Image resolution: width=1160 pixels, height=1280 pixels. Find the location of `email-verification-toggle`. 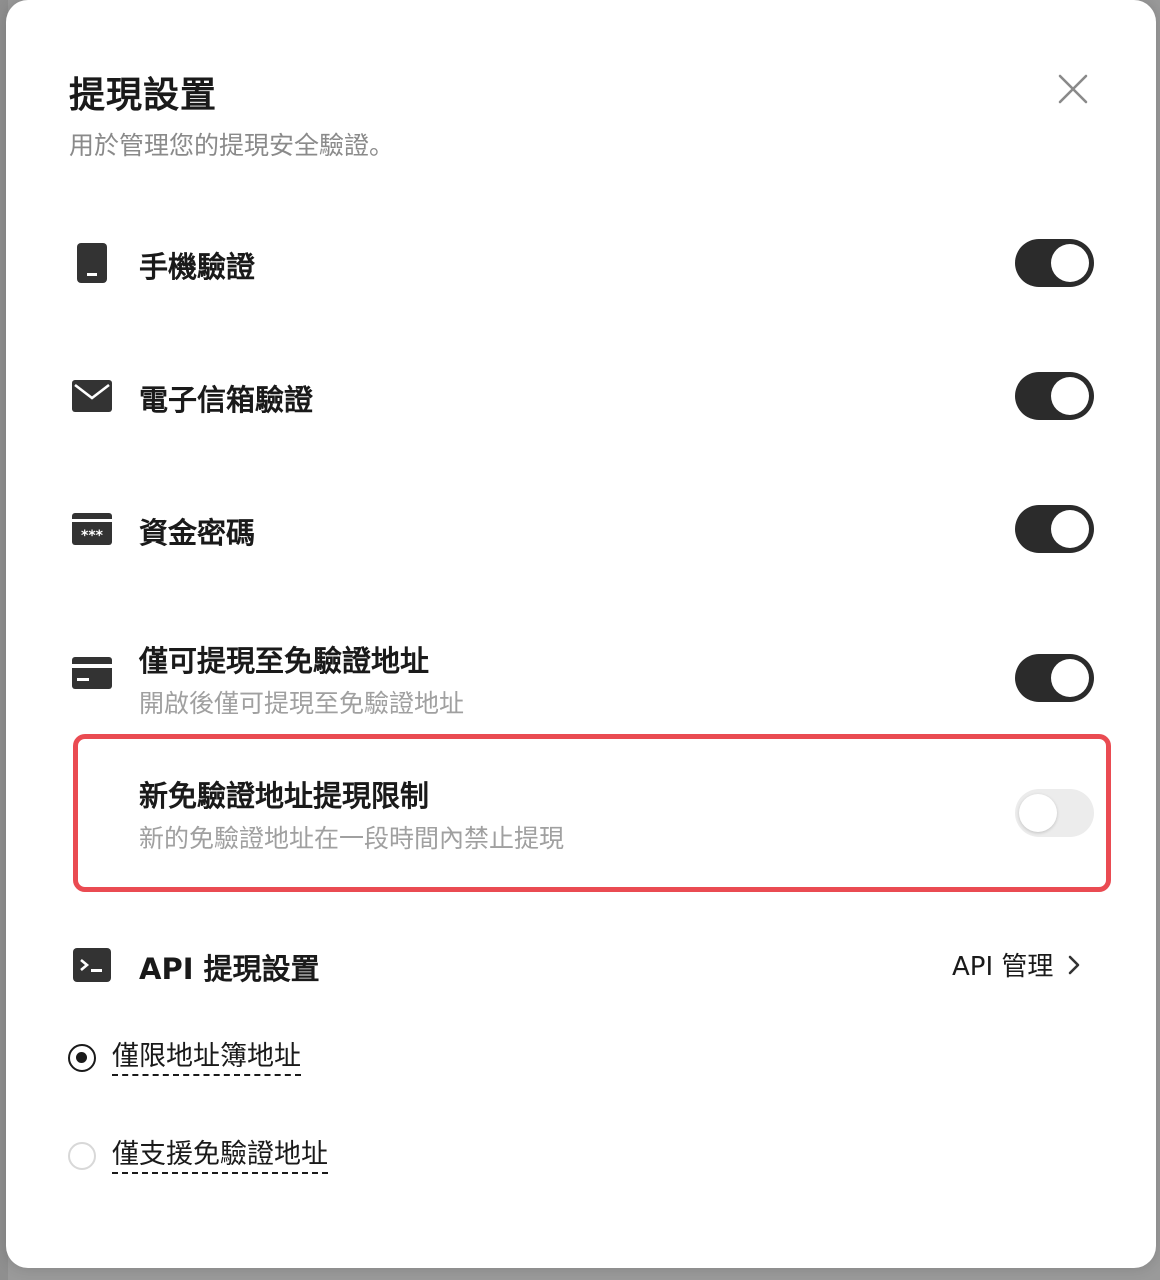

email-verification-toggle is located at coordinates (1054, 396).